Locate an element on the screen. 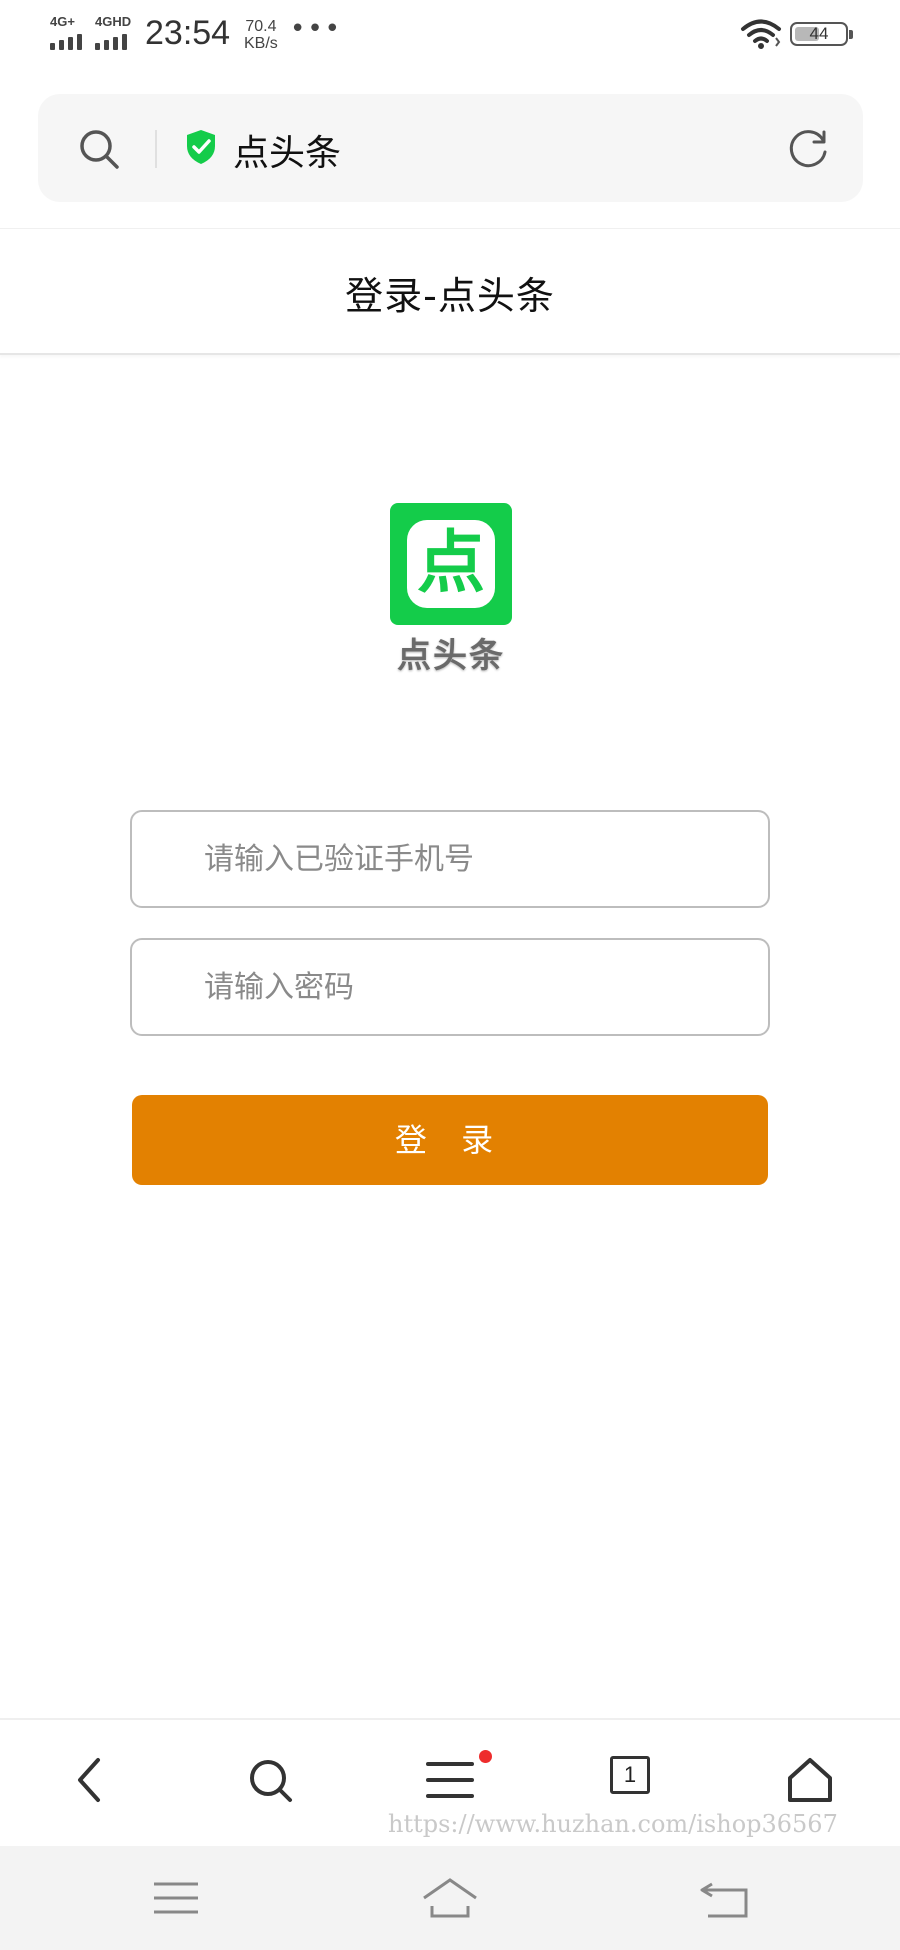  shield-check-icon is located at coordinates (201, 147).